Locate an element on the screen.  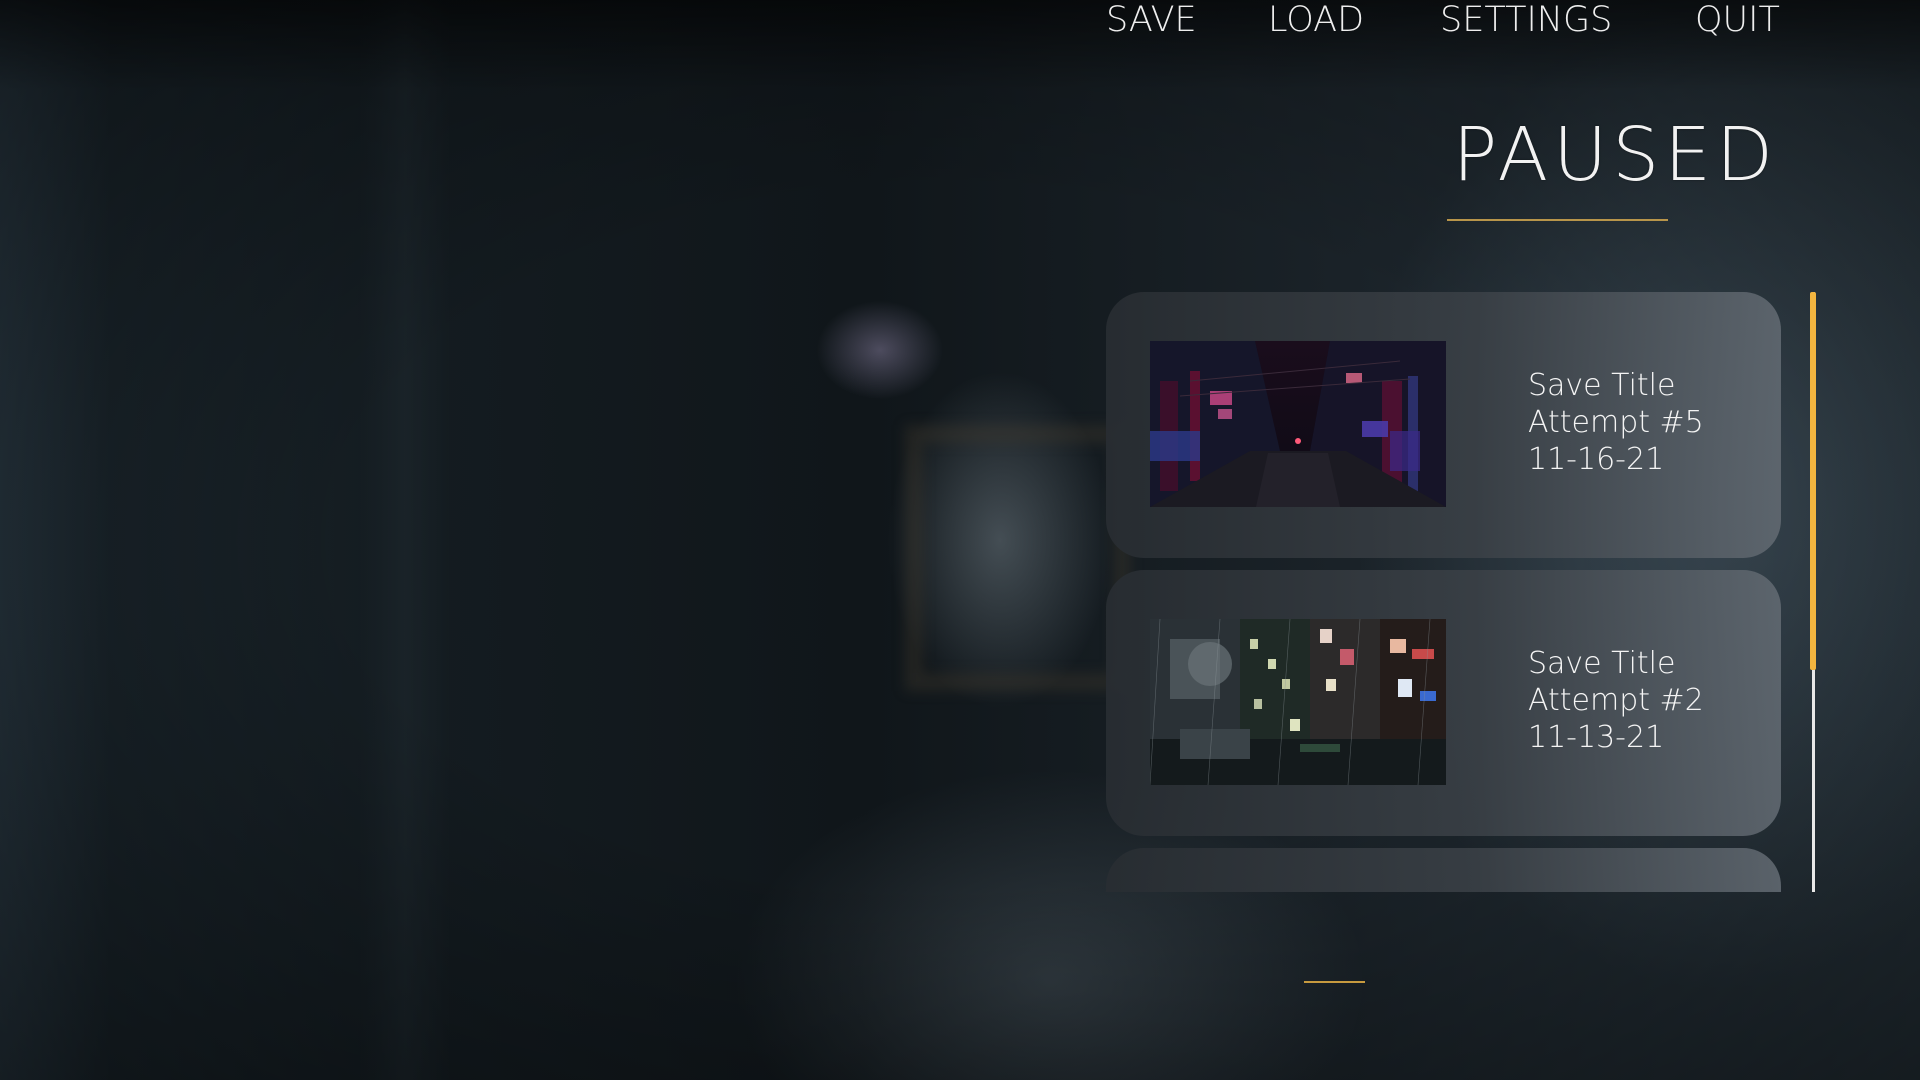
paused-title: PAUSED is located at coordinates (1615, 155).